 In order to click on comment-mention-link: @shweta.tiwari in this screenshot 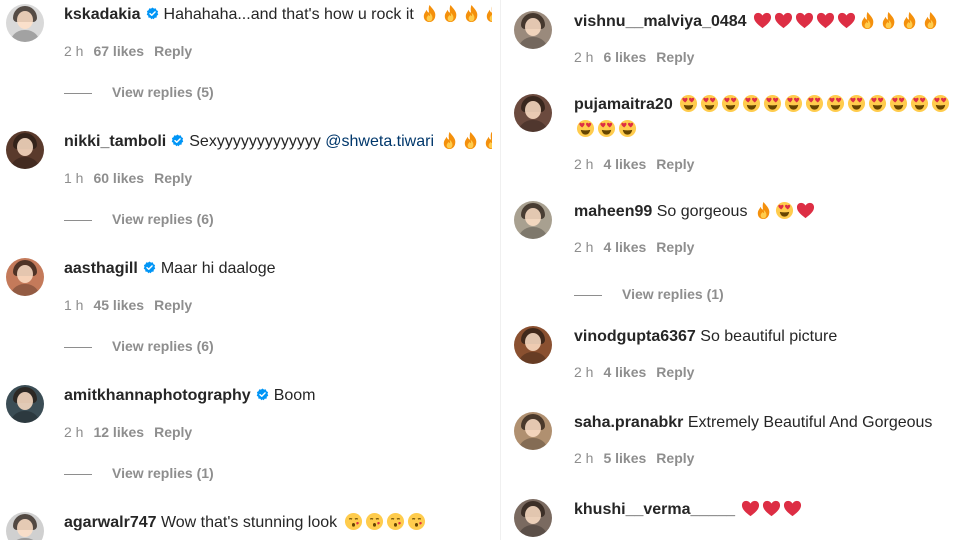, I will do `click(379, 141)`.